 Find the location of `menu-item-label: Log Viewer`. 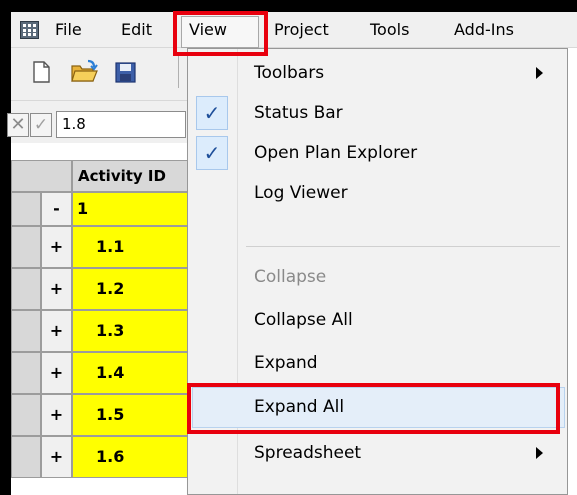

menu-item-label: Log Viewer is located at coordinates (301, 193).